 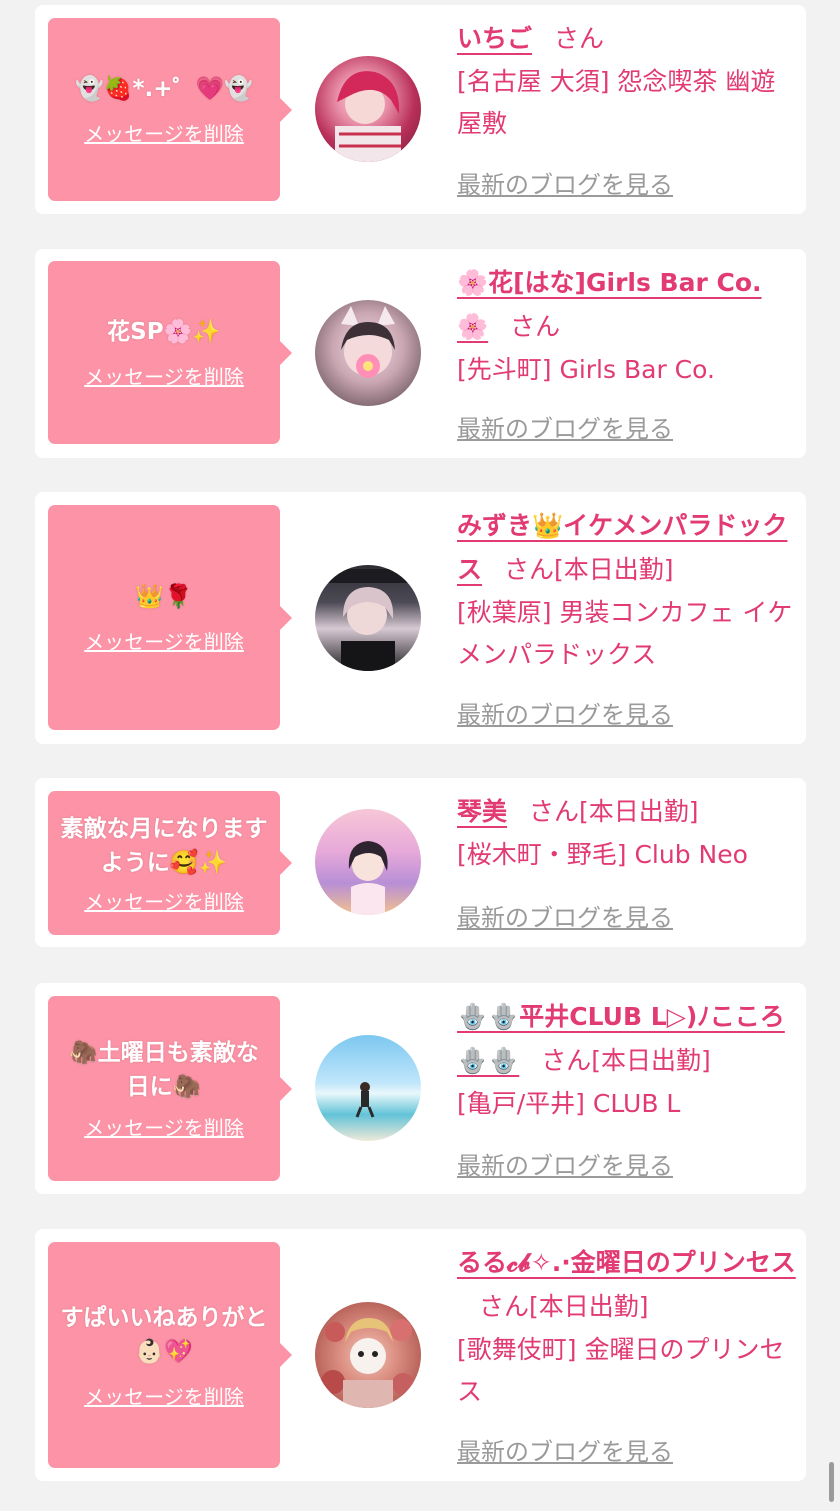 What do you see at coordinates (626, 1262) in the screenshot?
I see `cast-name-link: るる𝓬𝓫✧.·金曜日のプリンセス` at bounding box center [626, 1262].